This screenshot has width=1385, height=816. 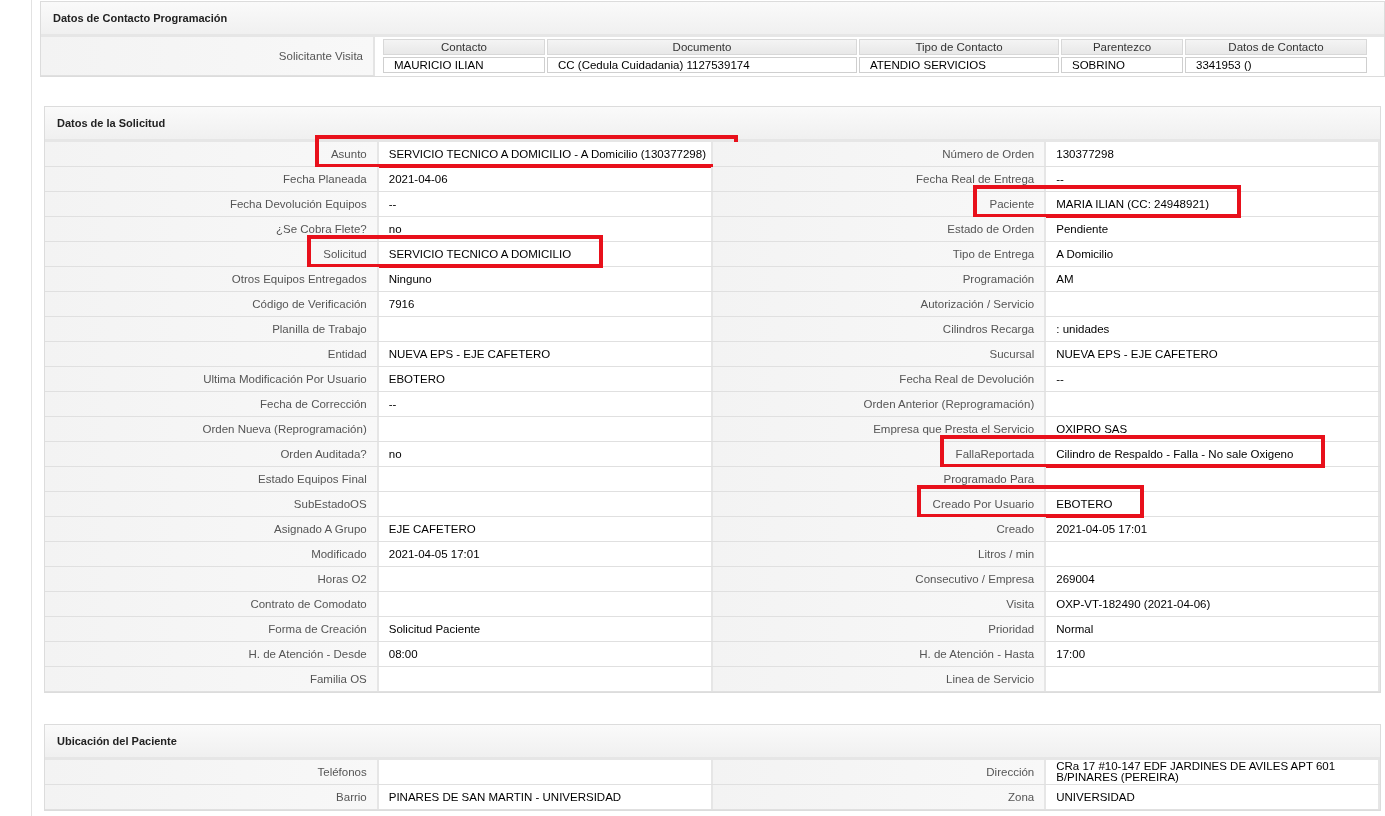 What do you see at coordinates (975, 179) in the screenshot?
I see `field-label: Fecha Real de Entrega` at bounding box center [975, 179].